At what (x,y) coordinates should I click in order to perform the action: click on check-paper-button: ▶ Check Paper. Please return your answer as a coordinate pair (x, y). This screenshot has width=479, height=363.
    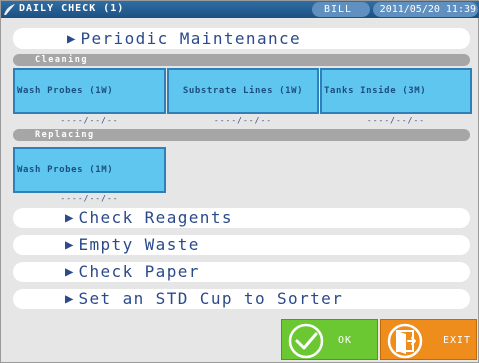
    Looking at the image, I should click on (241, 272).